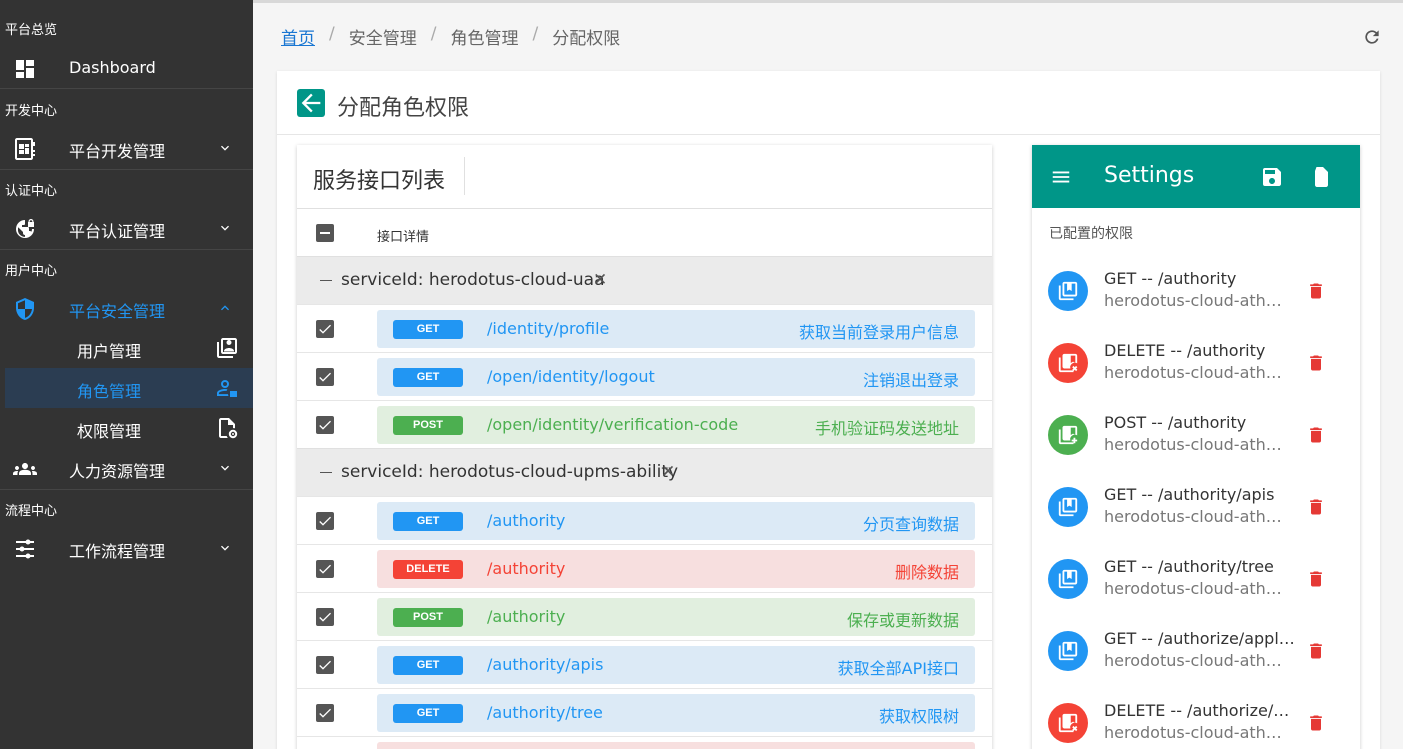  What do you see at coordinates (828, 1) in the screenshot?
I see `top-border` at bounding box center [828, 1].